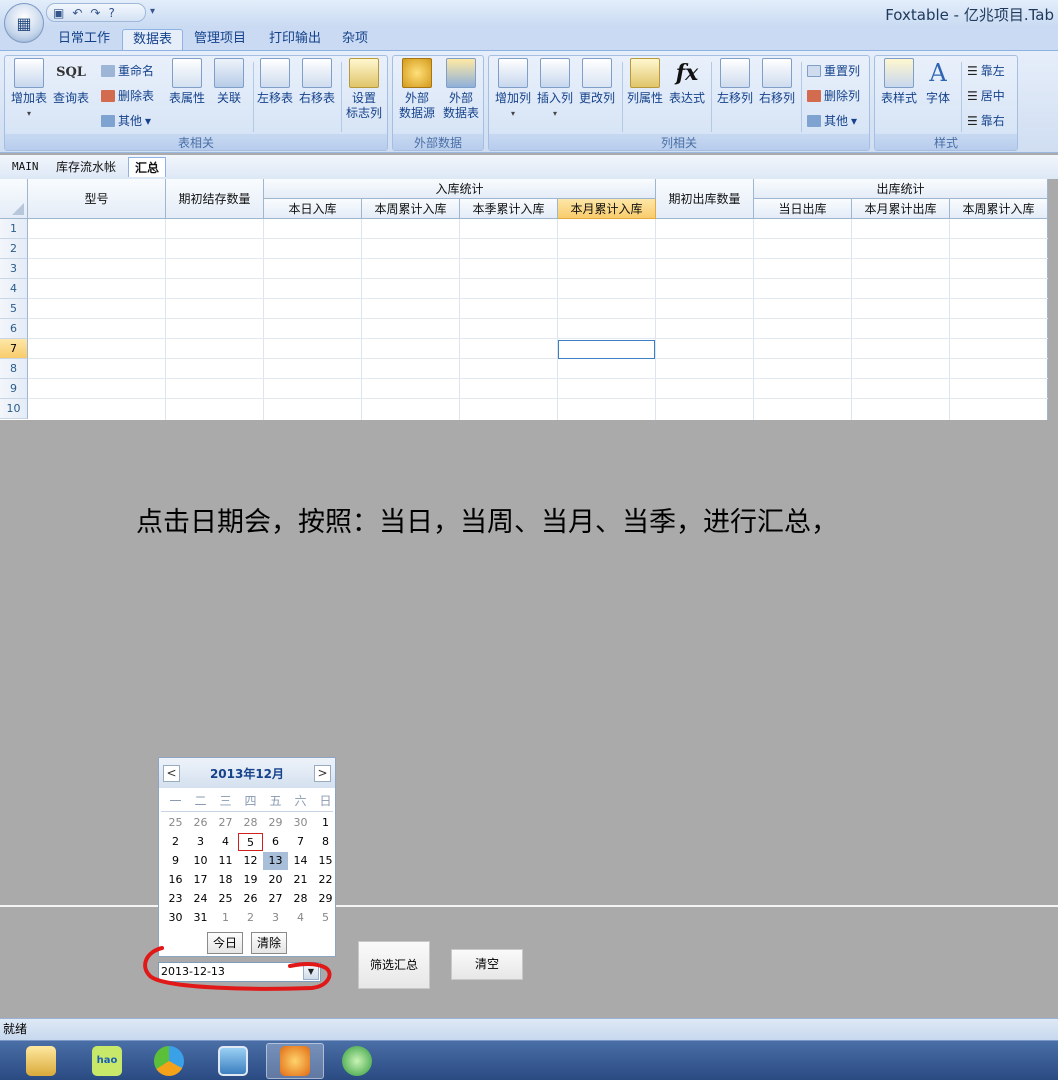 This screenshot has height=1080, width=1058. I want to click on align-center-button: ☰ 居中, so click(986, 95).